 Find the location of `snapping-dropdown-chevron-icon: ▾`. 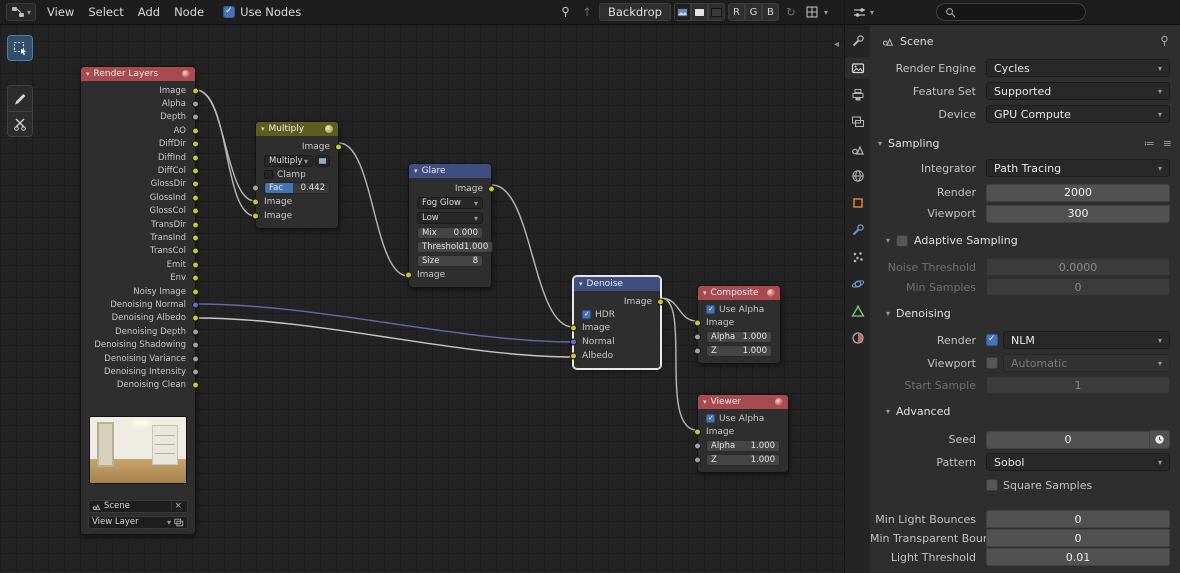

snapping-dropdown-chevron-icon: ▾ is located at coordinates (826, 12).